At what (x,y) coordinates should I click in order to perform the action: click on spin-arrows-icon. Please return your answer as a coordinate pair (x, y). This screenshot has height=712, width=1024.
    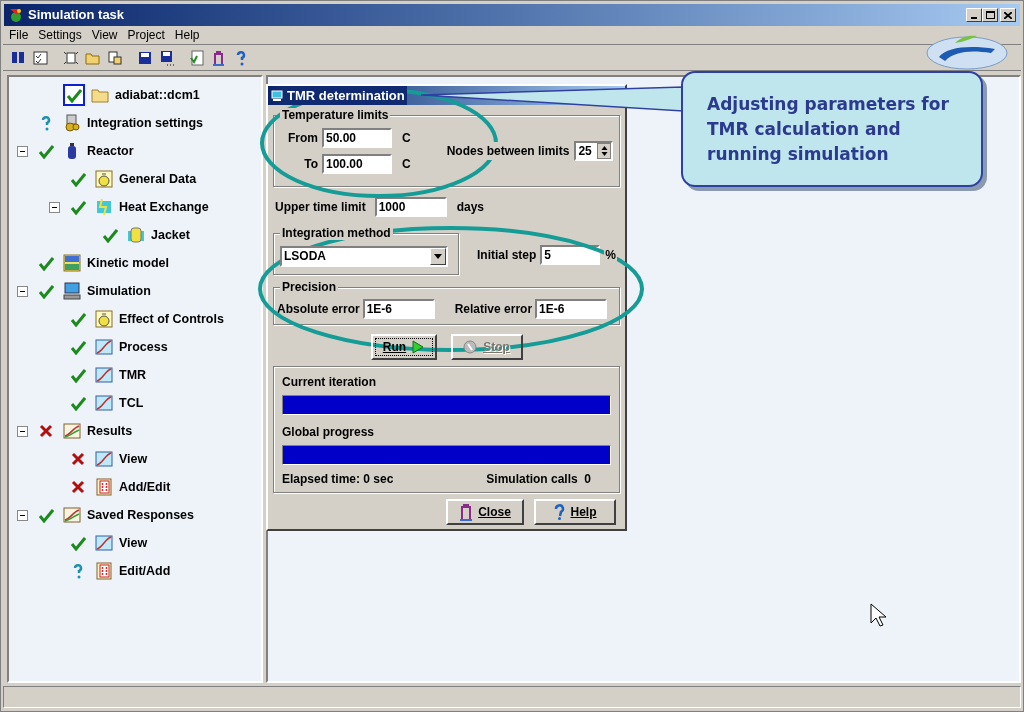
    Looking at the image, I should click on (604, 151).